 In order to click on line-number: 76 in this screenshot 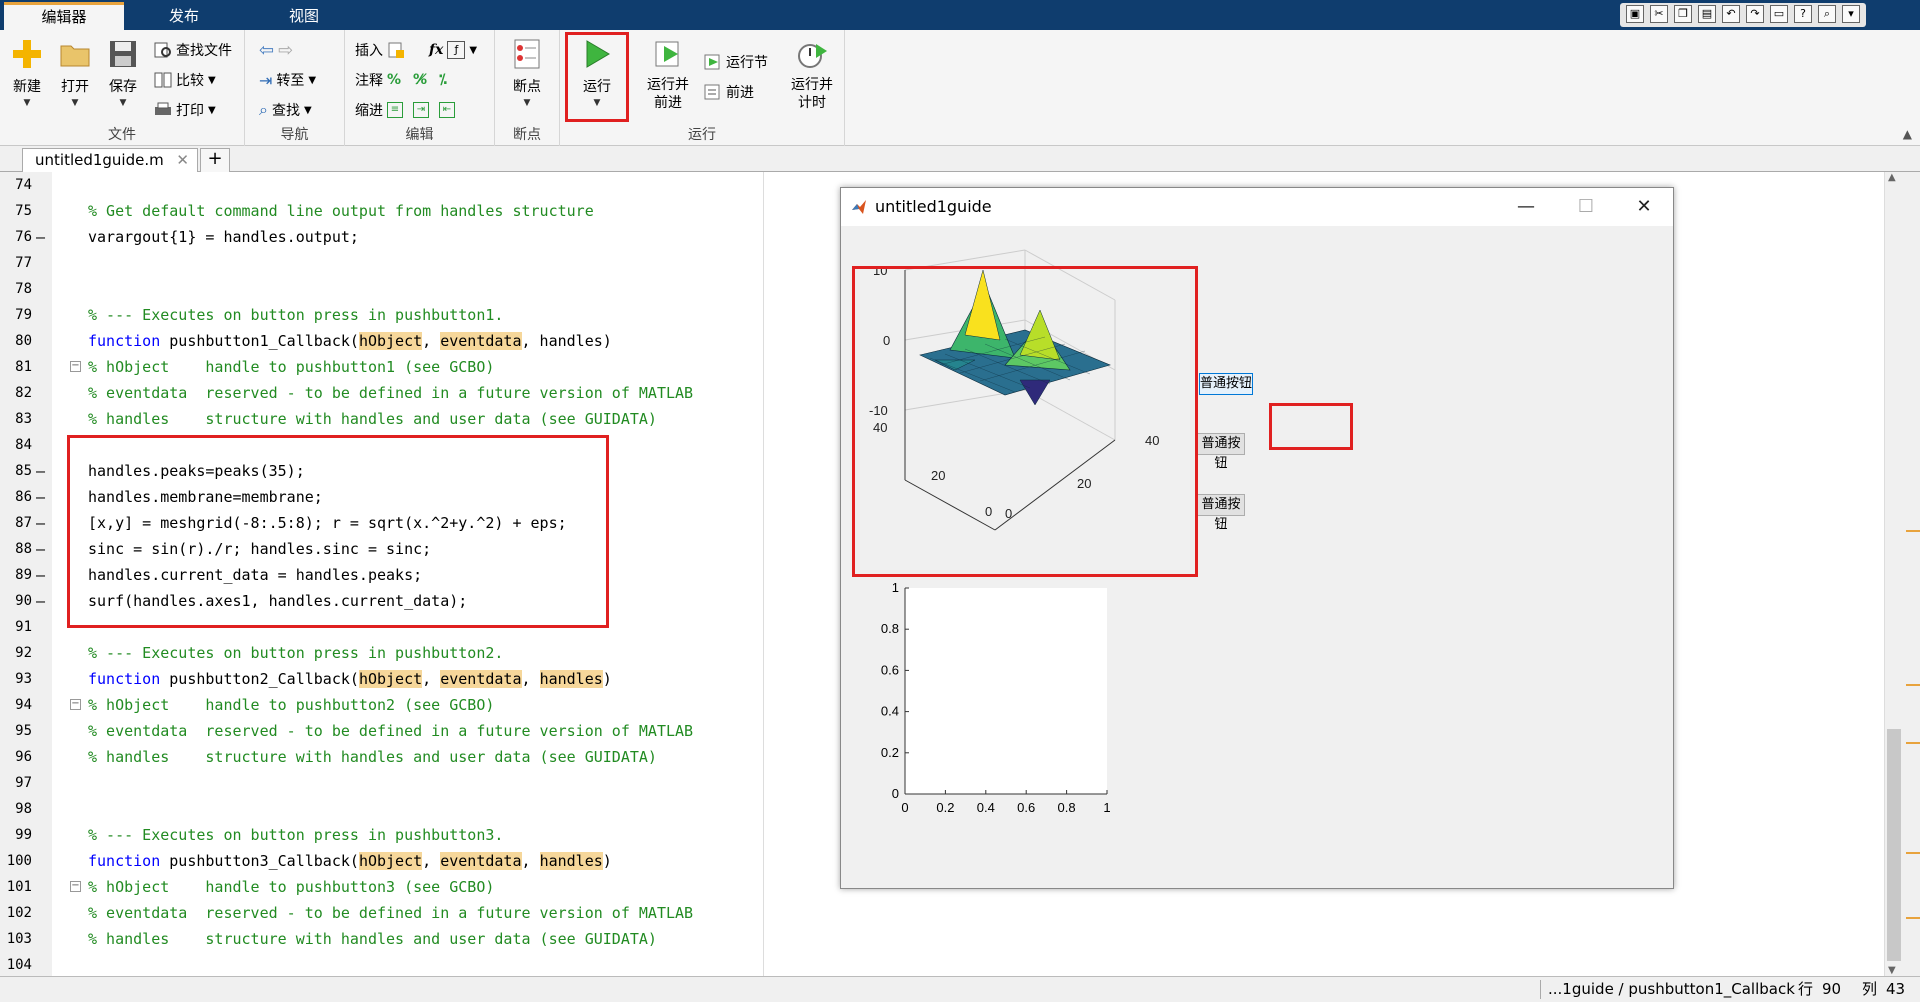, I will do `click(16, 237)`.